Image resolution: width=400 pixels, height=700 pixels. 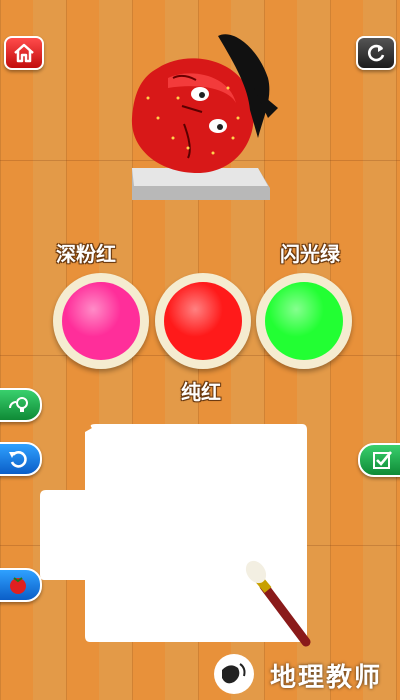 What do you see at coordinates (234, 674) in the screenshot?
I see `globe-logo-icon` at bounding box center [234, 674].